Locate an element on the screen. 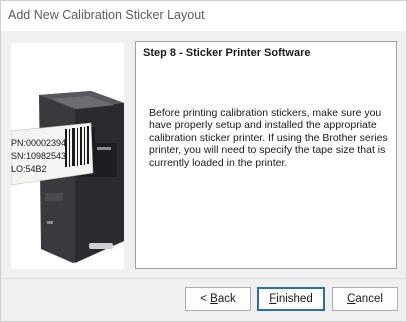 The image size is (407, 322). back-button-prefix: < is located at coordinates (205, 299).